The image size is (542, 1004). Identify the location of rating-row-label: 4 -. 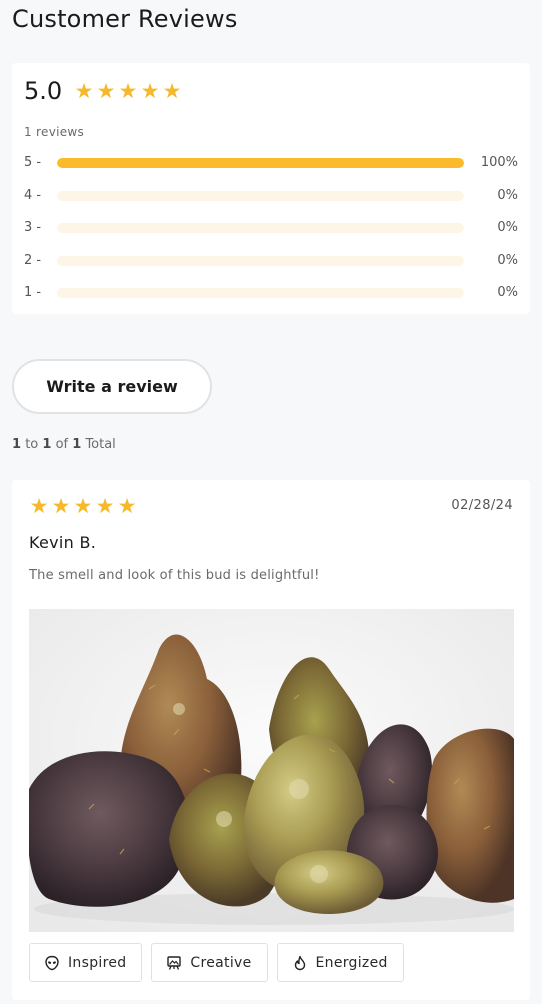
(33, 195).